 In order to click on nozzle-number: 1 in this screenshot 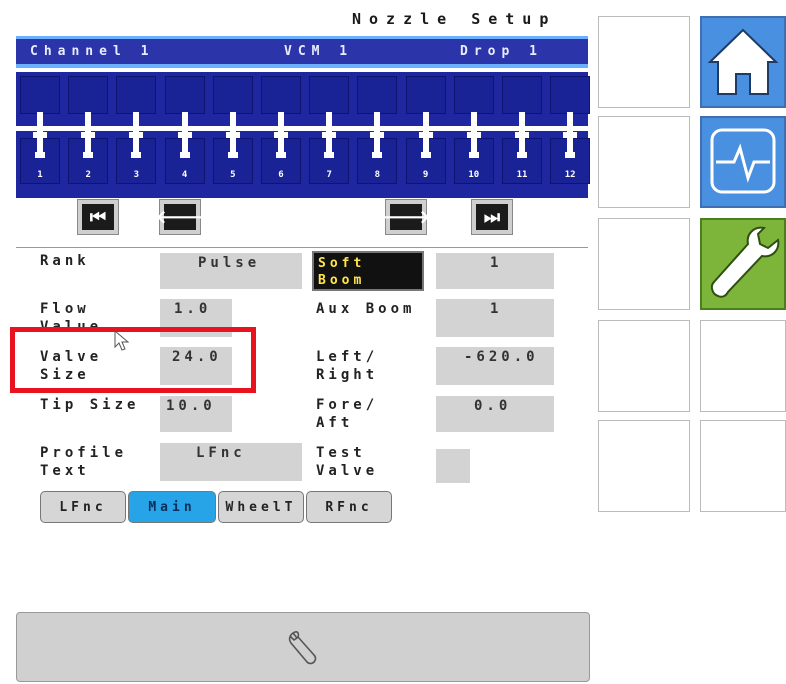, I will do `click(40, 175)`.